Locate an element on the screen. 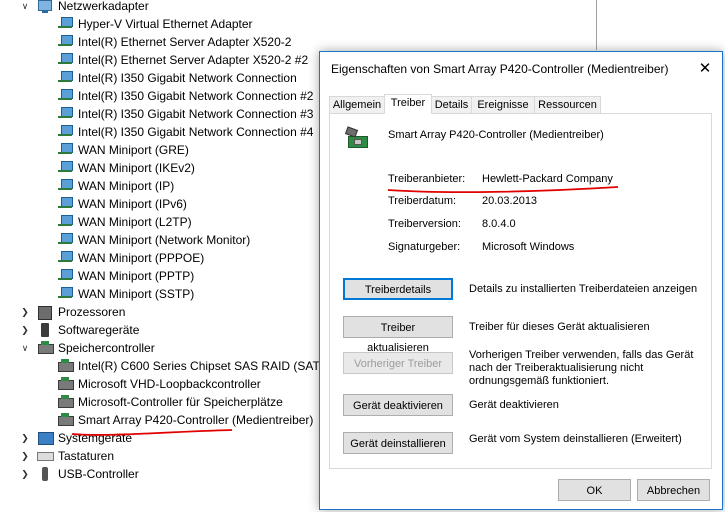 This screenshot has width=725, height=512. keyboard-icon is located at coordinates (45, 456).